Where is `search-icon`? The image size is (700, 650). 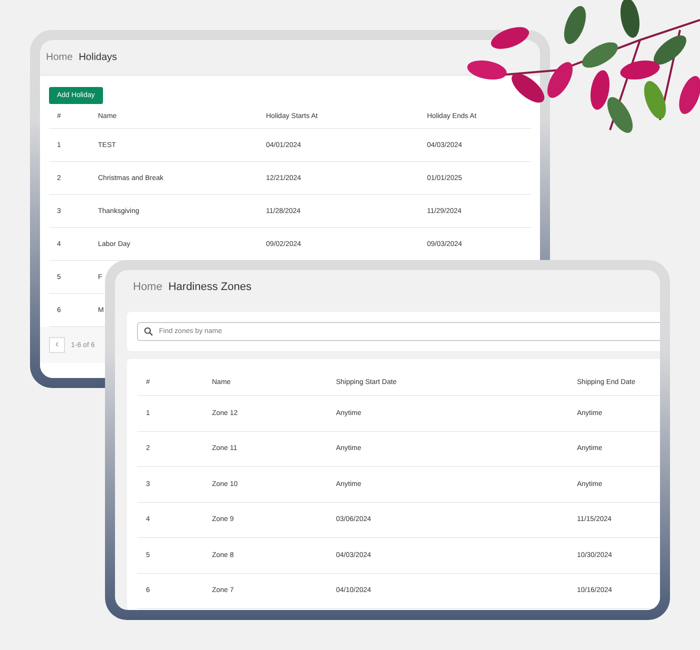 search-icon is located at coordinates (148, 331).